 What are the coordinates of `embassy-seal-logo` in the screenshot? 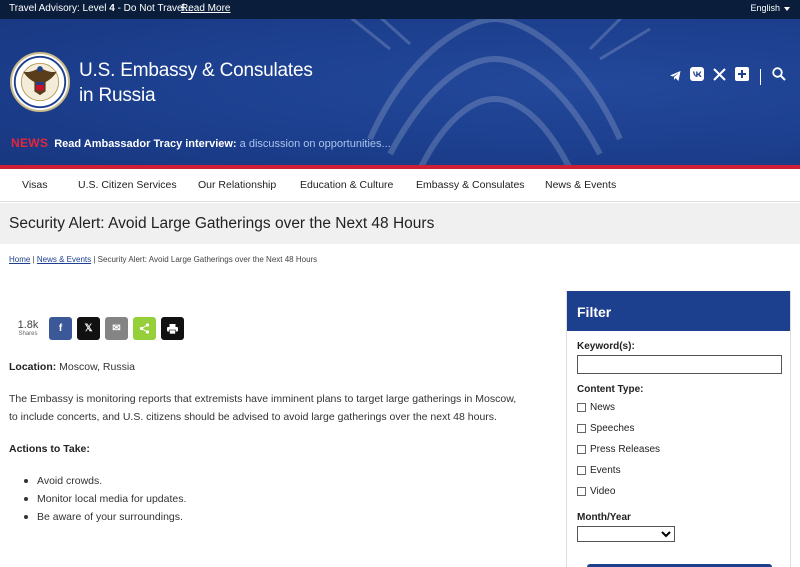 It's located at (40, 82).